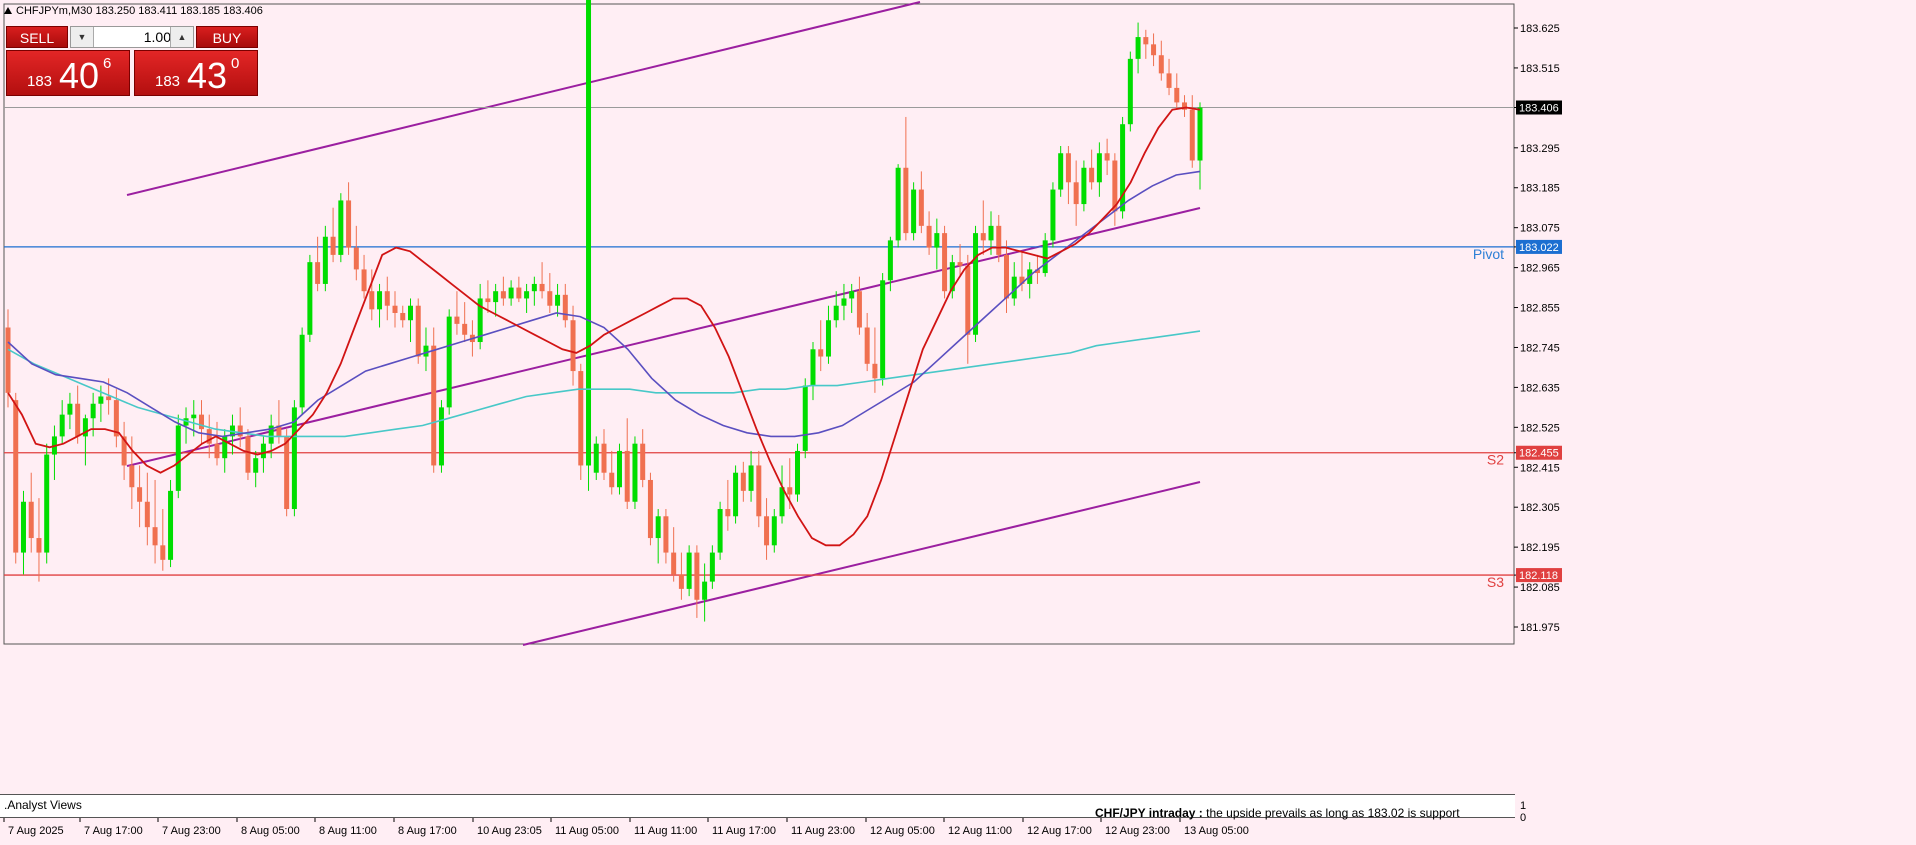 The image size is (1916, 845). I want to click on lot-size-control: ▼ ▲, so click(132, 37).